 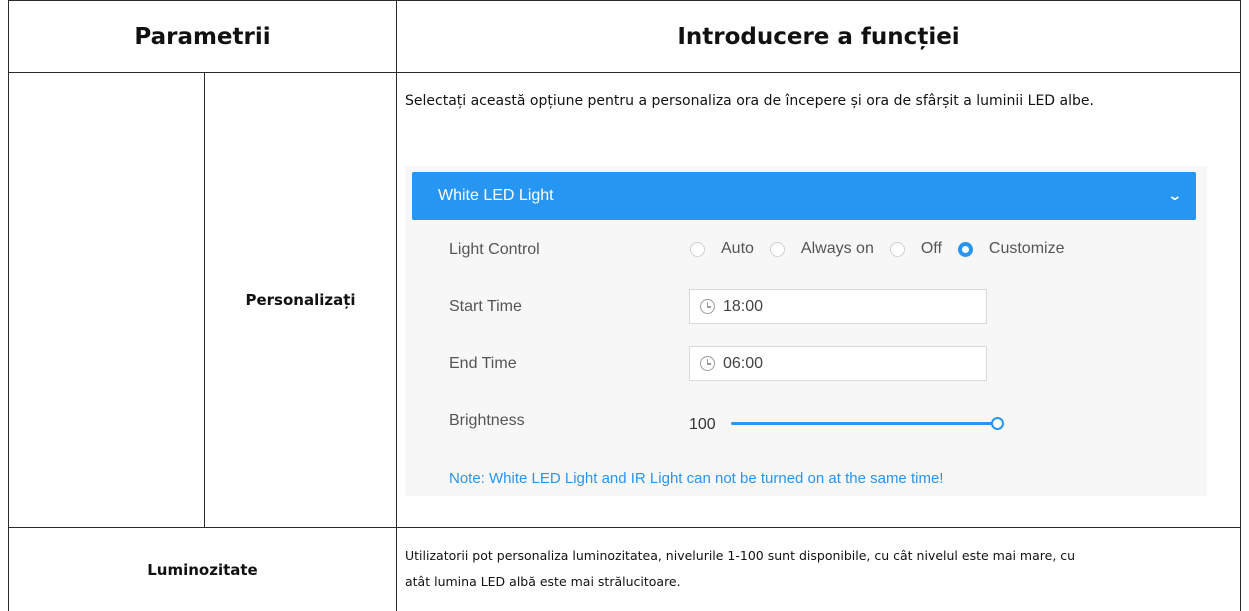 What do you see at coordinates (837, 248) in the screenshot?
I see `radio-always-on-label: Always on` at bounding box center [837, 248].